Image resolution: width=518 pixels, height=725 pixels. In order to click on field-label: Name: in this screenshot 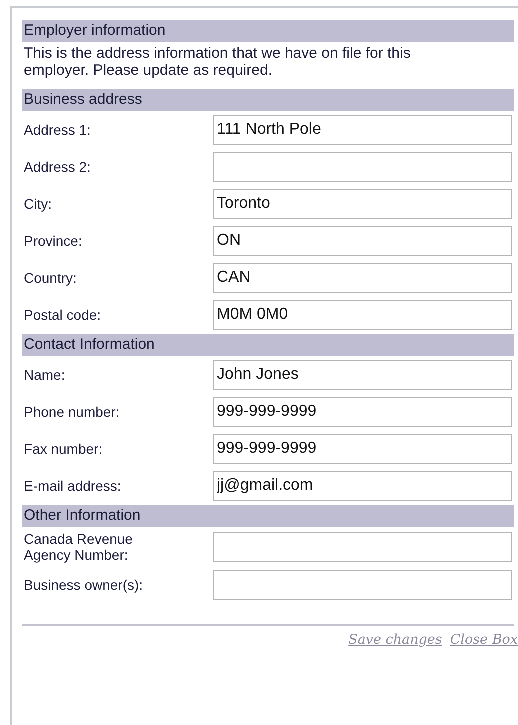, I will do `click(44, 375)`.